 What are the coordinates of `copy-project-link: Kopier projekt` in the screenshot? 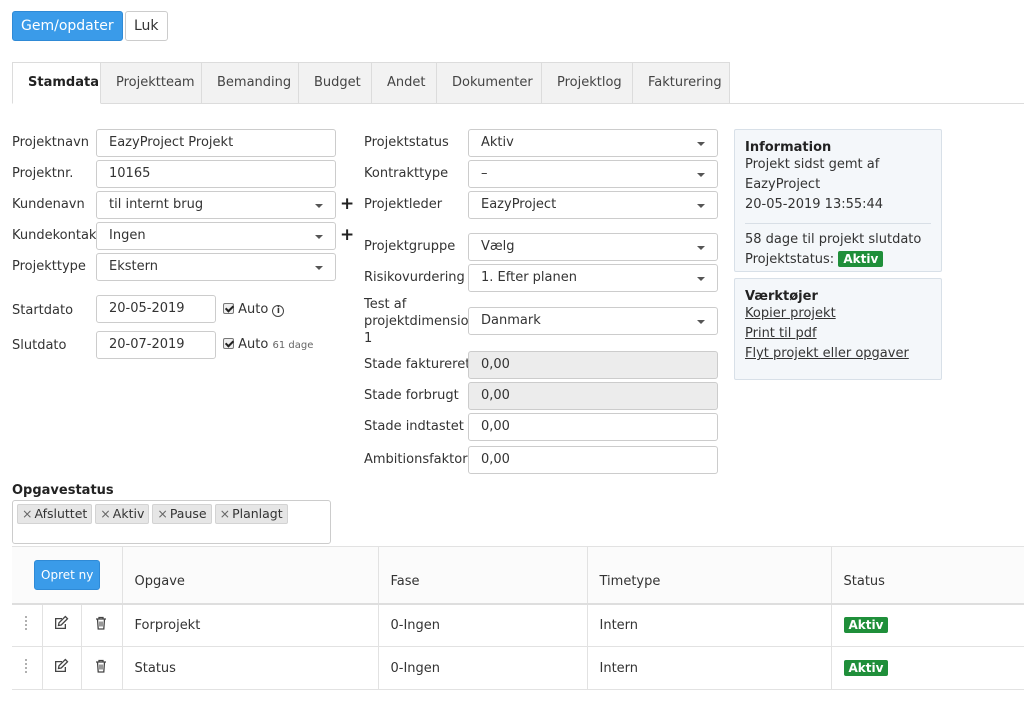 It's located at (790, 313).